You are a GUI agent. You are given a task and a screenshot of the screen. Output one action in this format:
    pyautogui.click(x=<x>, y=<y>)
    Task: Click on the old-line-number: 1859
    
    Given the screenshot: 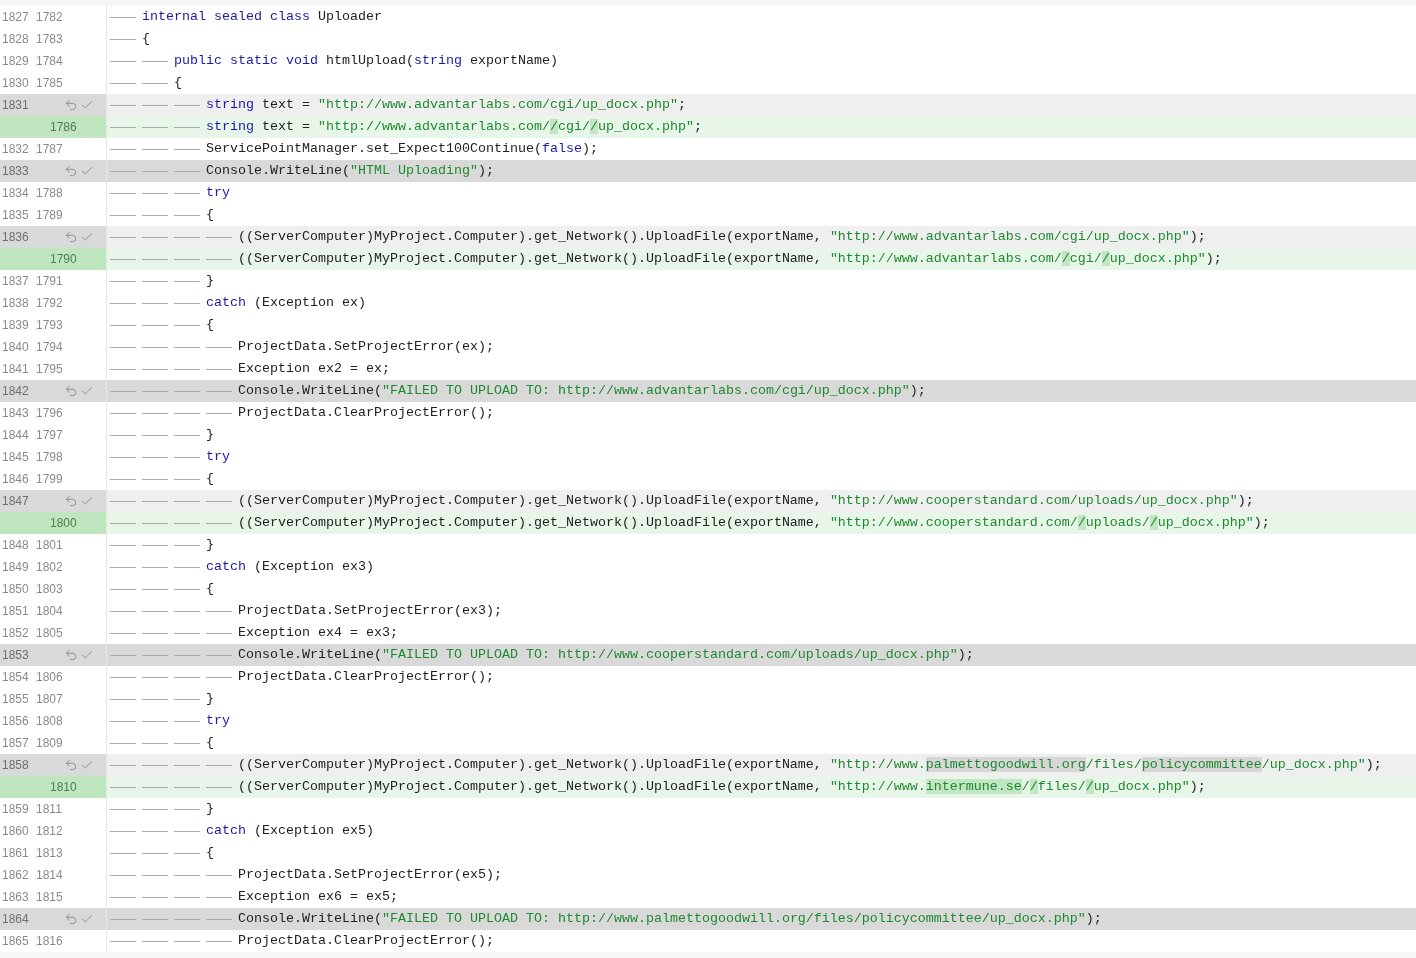 What is the action you would take?
    pyautogui.click(x=15, y=809)
    